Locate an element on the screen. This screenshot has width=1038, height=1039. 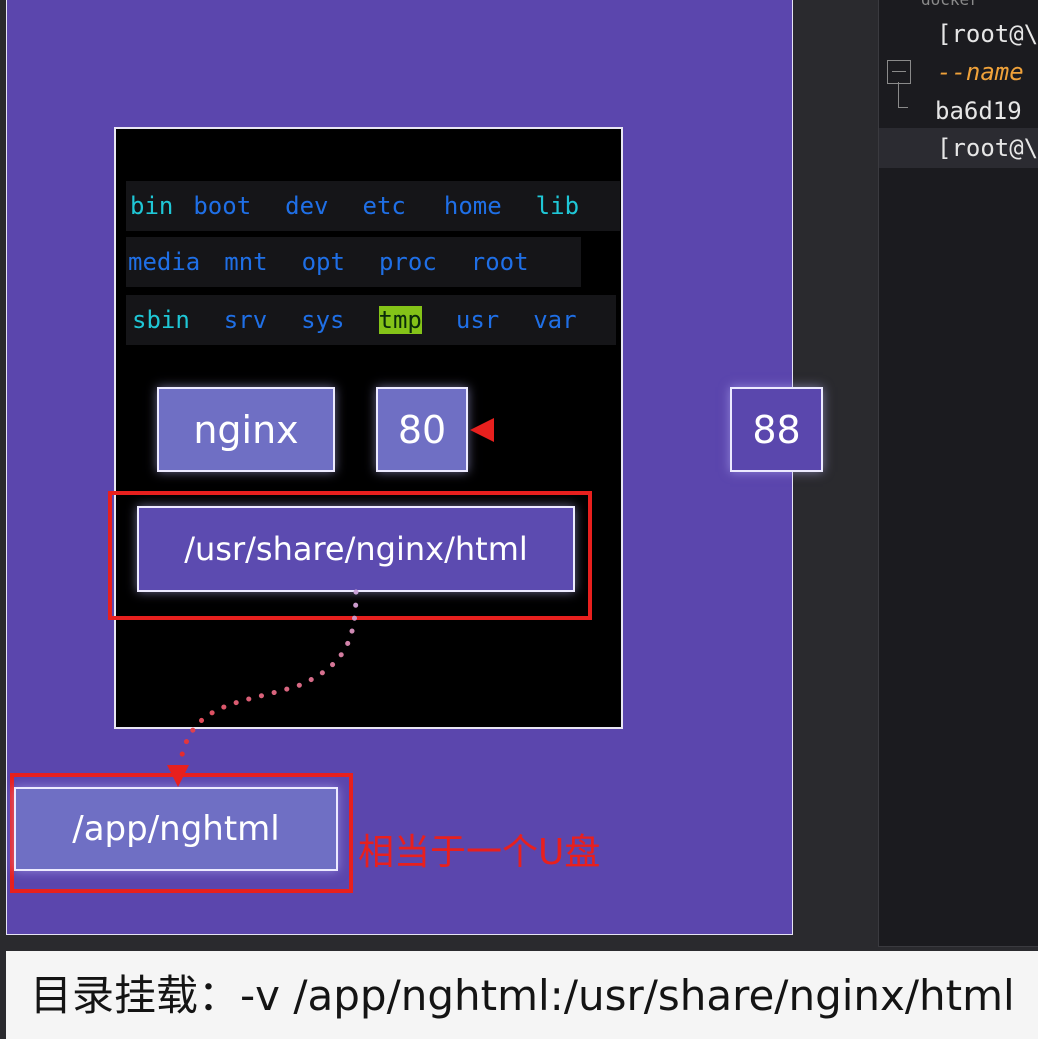
terminal-window: docker [root@\ --name ba6d19 [root@\ is located at coordinates (958, 473).